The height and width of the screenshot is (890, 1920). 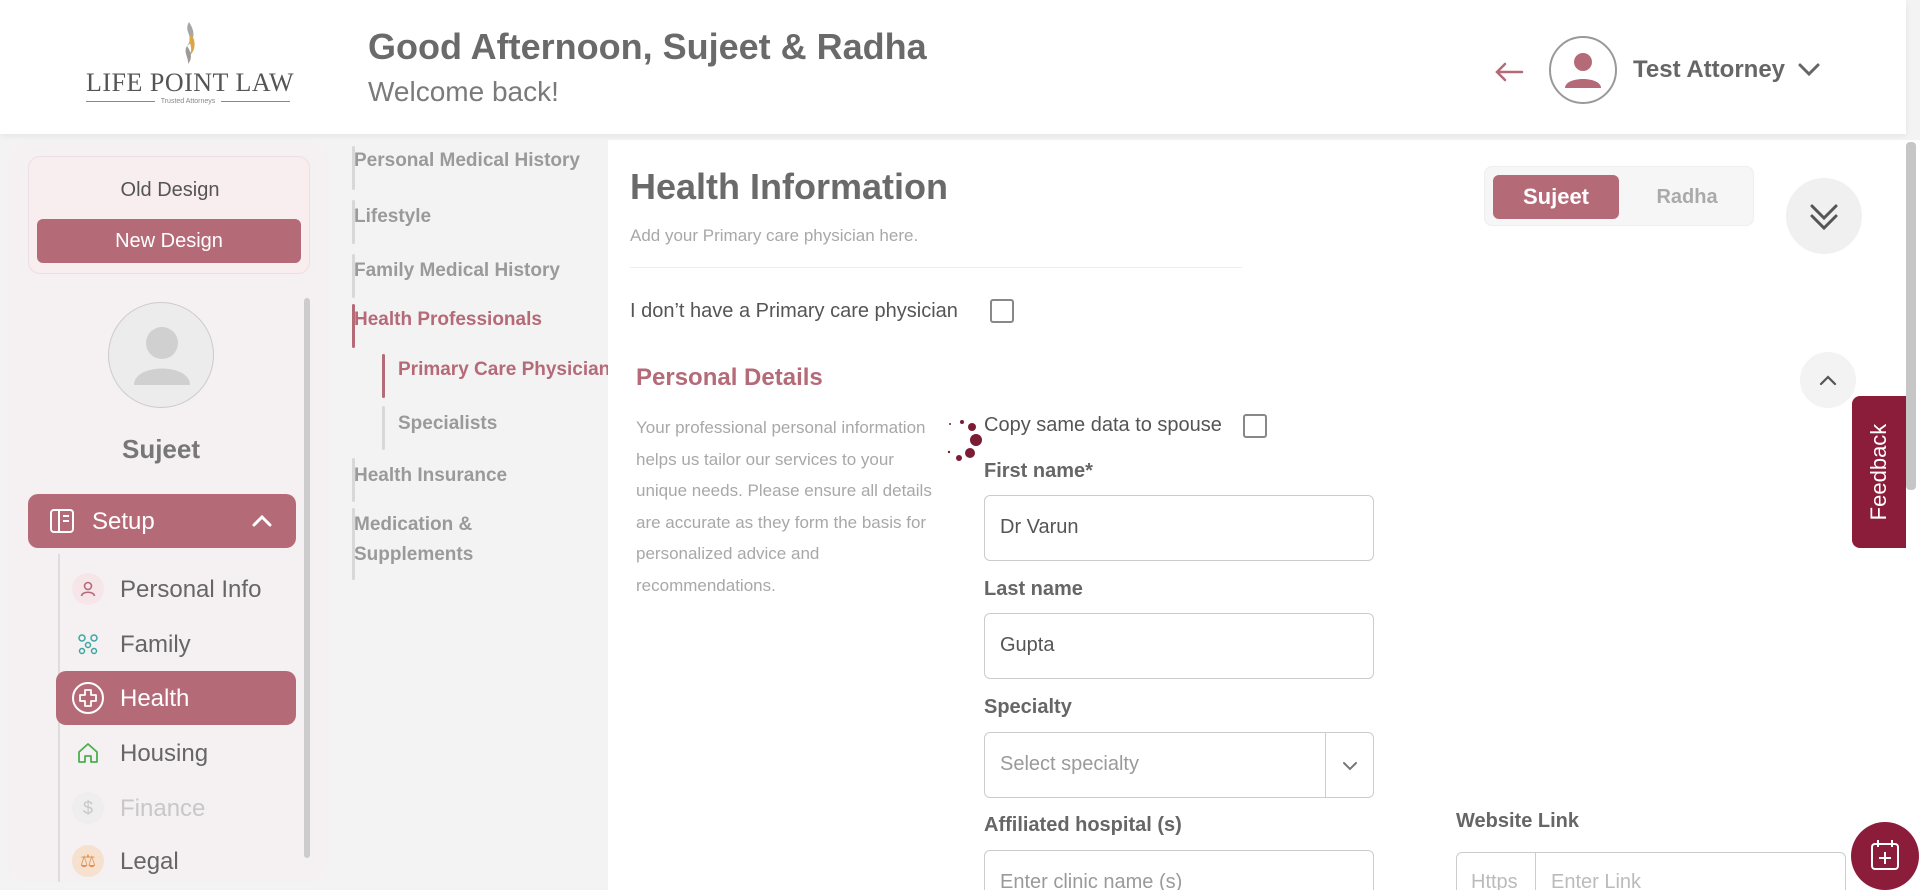 I want to click on website-prefix: Https, so click(x=1494, y=880).